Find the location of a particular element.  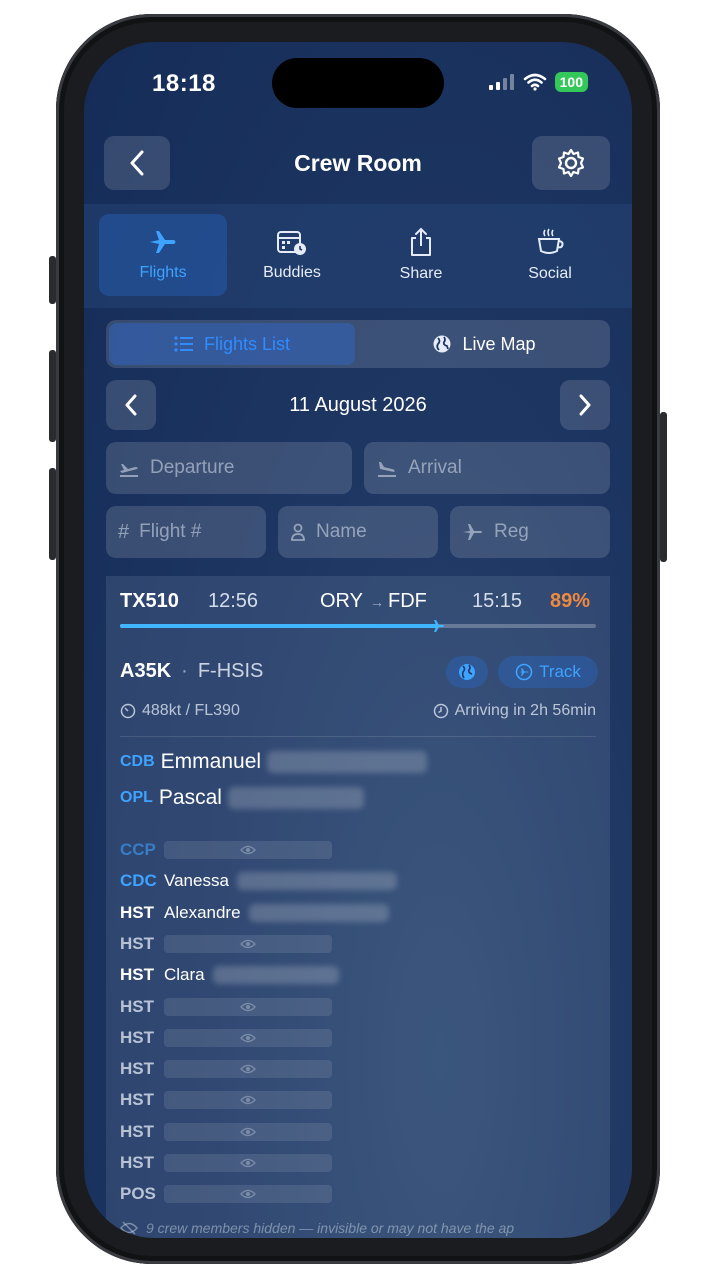

arrival-eta: Arriving in 2h 56min is located at coordinates (514, 711).